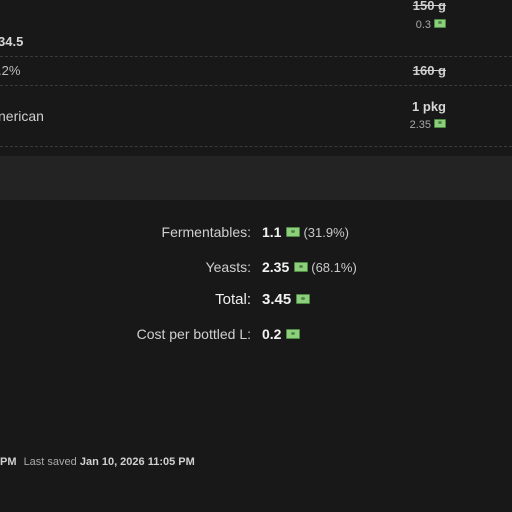  I want to click on yeasts-cost-value: 2.35 (68.1%), so click(309, 267).